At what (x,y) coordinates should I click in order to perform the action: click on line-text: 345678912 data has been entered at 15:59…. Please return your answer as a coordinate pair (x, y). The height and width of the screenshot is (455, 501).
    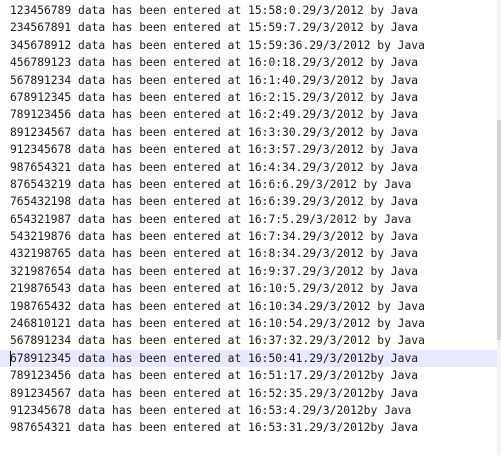
    Looking at the image, I should click on (217, 45).